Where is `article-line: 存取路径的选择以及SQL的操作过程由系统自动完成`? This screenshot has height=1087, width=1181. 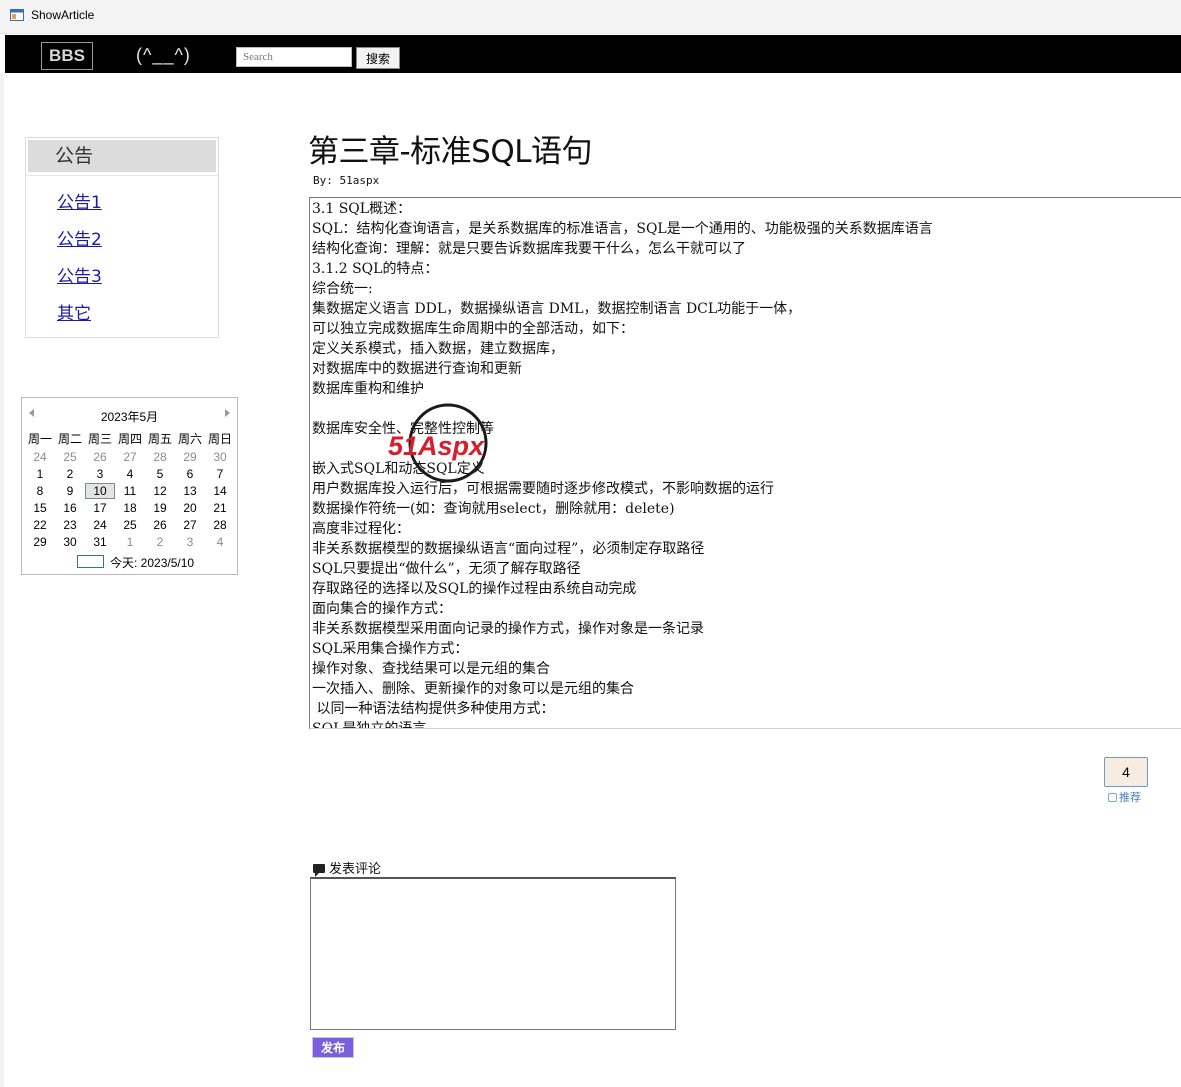 article-line: 存取路径的选择以及SQL的操作过程由系统自动完成 is located at coordinates (474, 589).